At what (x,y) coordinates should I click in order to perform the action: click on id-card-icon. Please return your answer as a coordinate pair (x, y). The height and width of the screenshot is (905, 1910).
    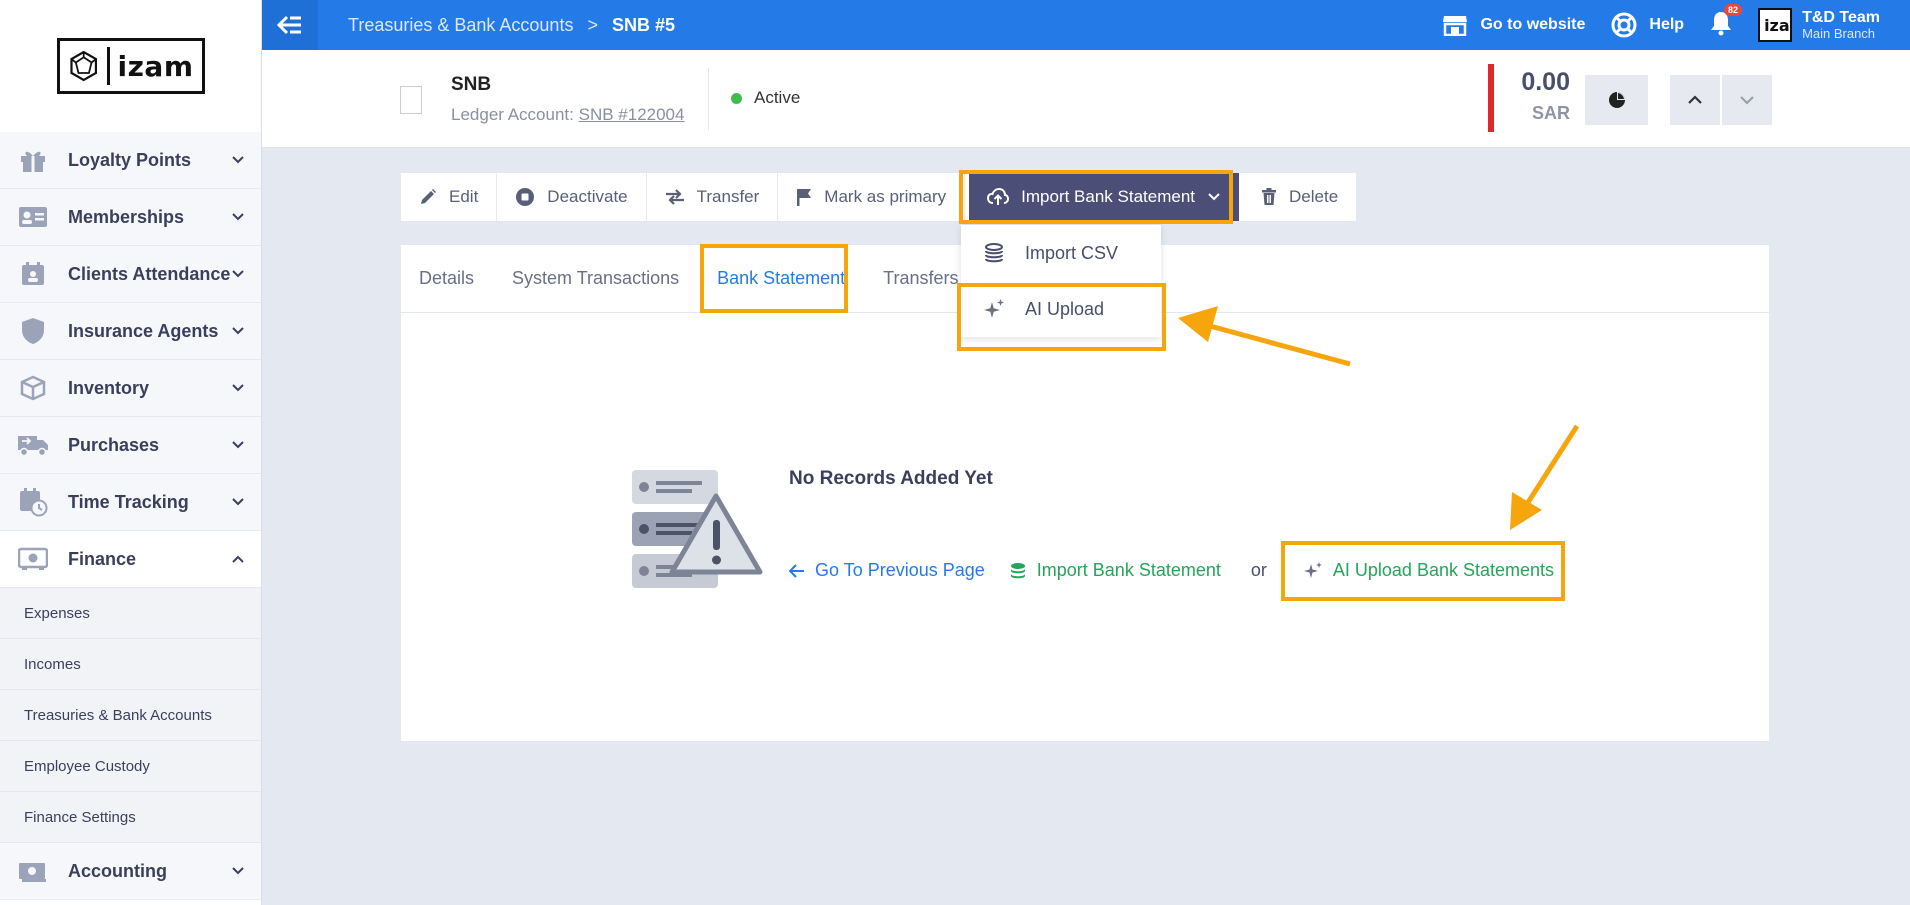
    Looking at the image, I should click on (33, 217).